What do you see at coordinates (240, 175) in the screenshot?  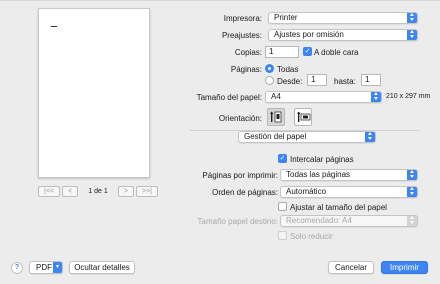 I see `pages-to-print-label: Páginas por imprimir:` at bounding box center [240, 175].